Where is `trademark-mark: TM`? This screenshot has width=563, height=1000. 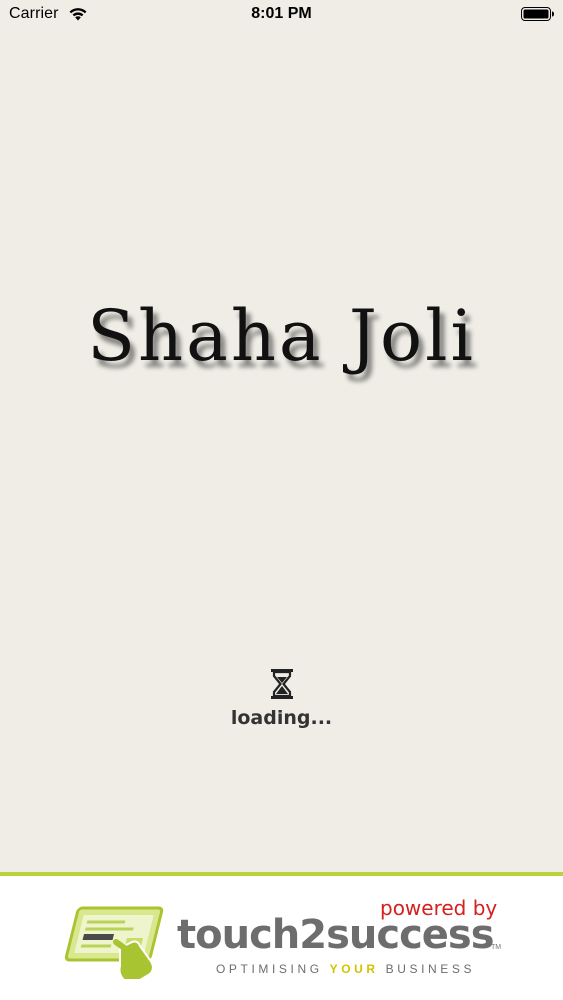
trademark-mark: TM is located at coordinates (496, 947).